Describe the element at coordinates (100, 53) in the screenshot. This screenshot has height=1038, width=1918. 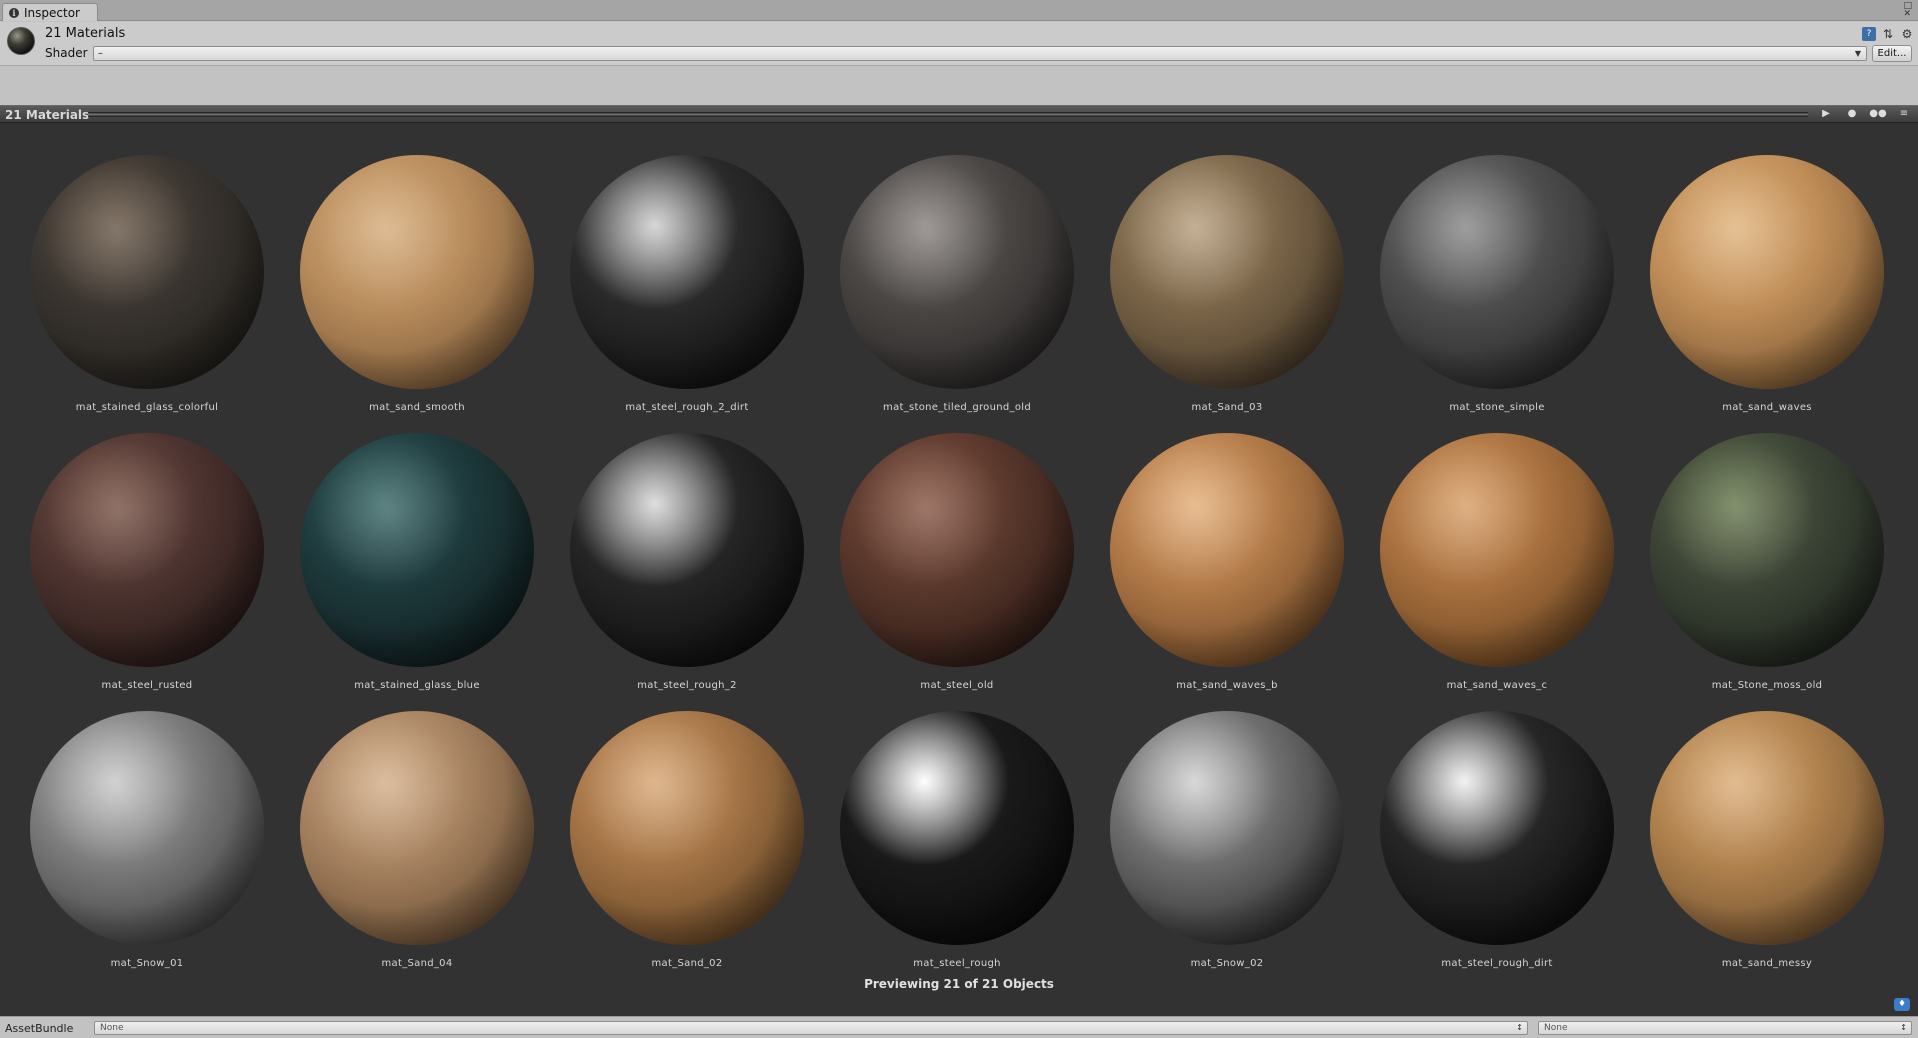
I see `shader-dropdown-value: –` at that location.